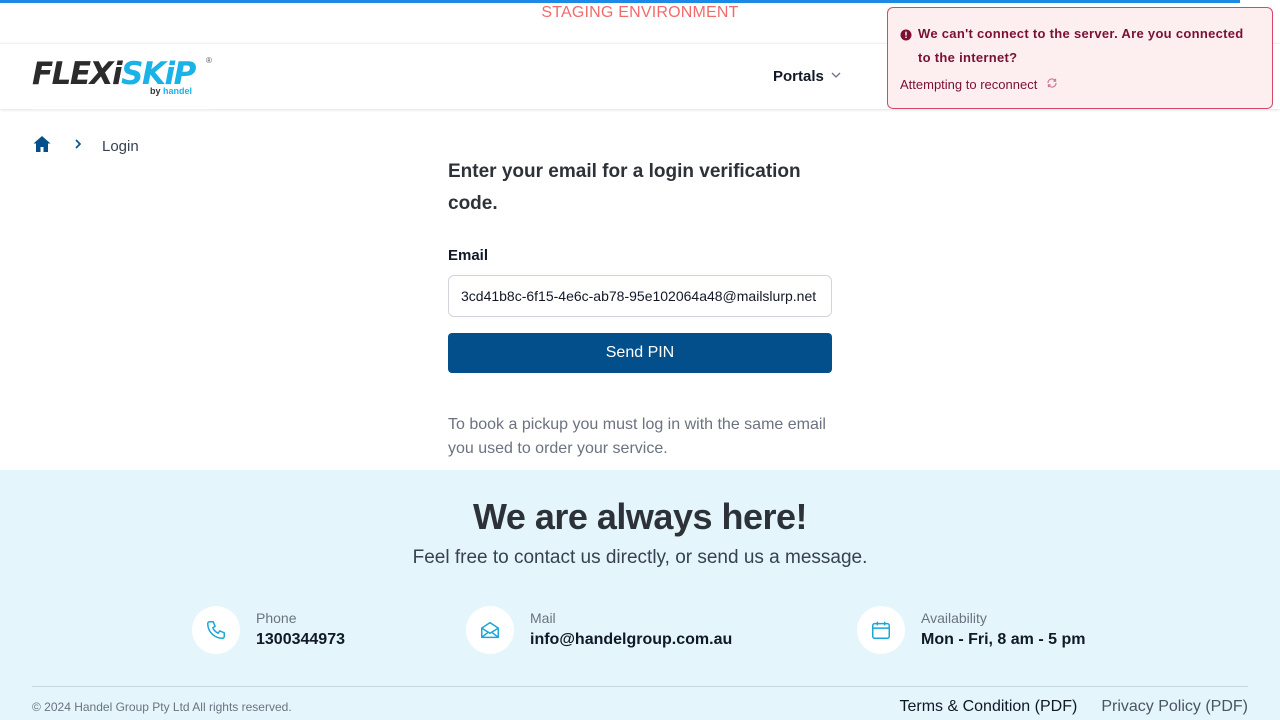 The width and height of the screenshot is (1280, 720). Describe the element at coordinates (42, 146) in the screenshot. I see `home-icon` at that location.